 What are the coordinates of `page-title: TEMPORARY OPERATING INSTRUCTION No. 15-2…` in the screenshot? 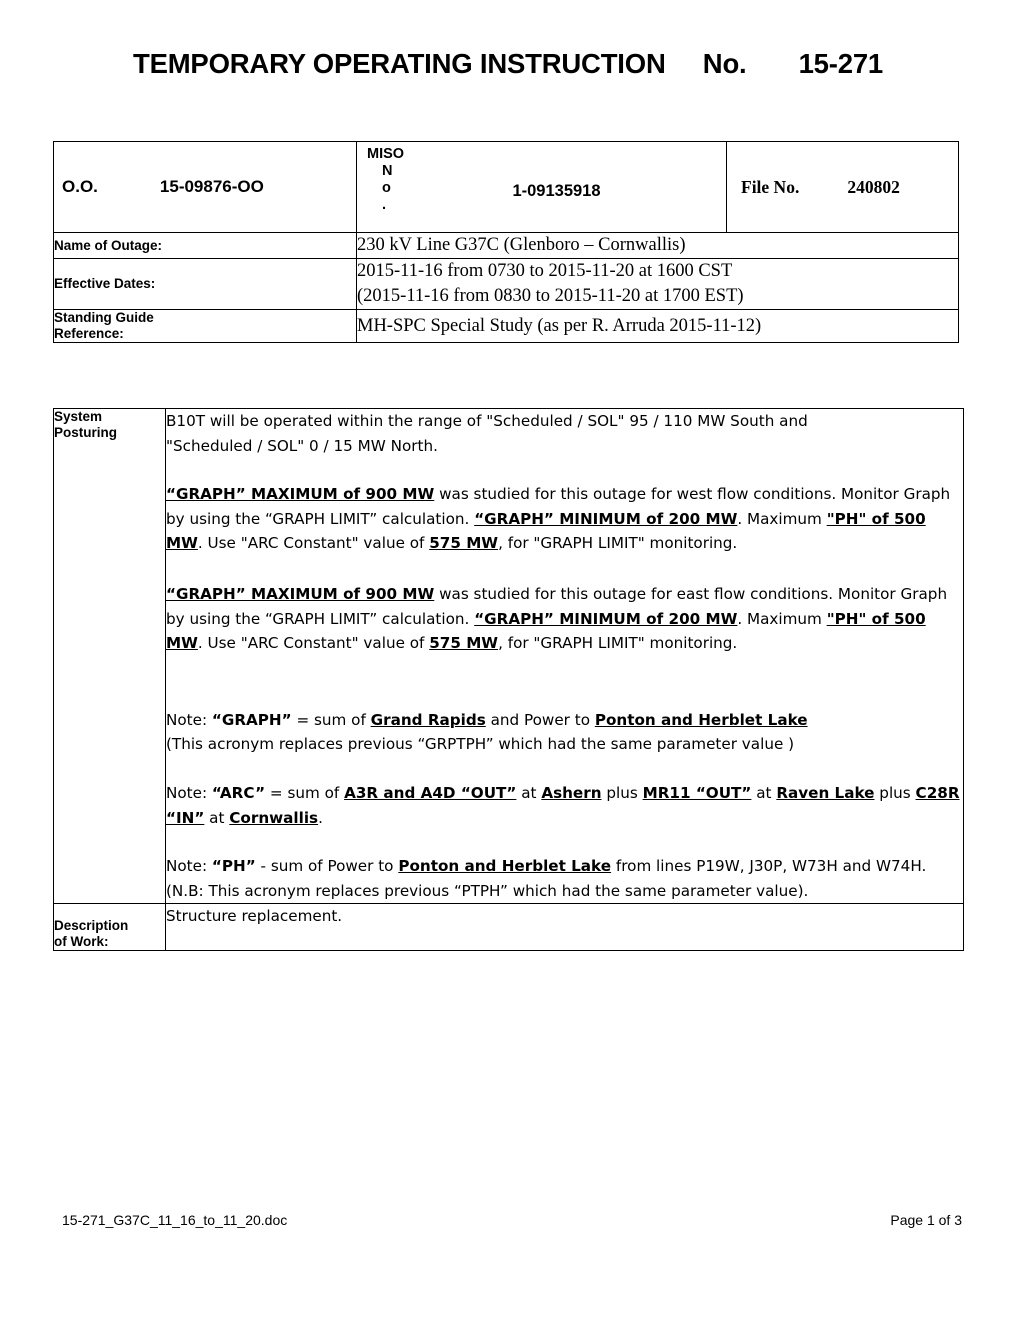 It's located at (508, 63).